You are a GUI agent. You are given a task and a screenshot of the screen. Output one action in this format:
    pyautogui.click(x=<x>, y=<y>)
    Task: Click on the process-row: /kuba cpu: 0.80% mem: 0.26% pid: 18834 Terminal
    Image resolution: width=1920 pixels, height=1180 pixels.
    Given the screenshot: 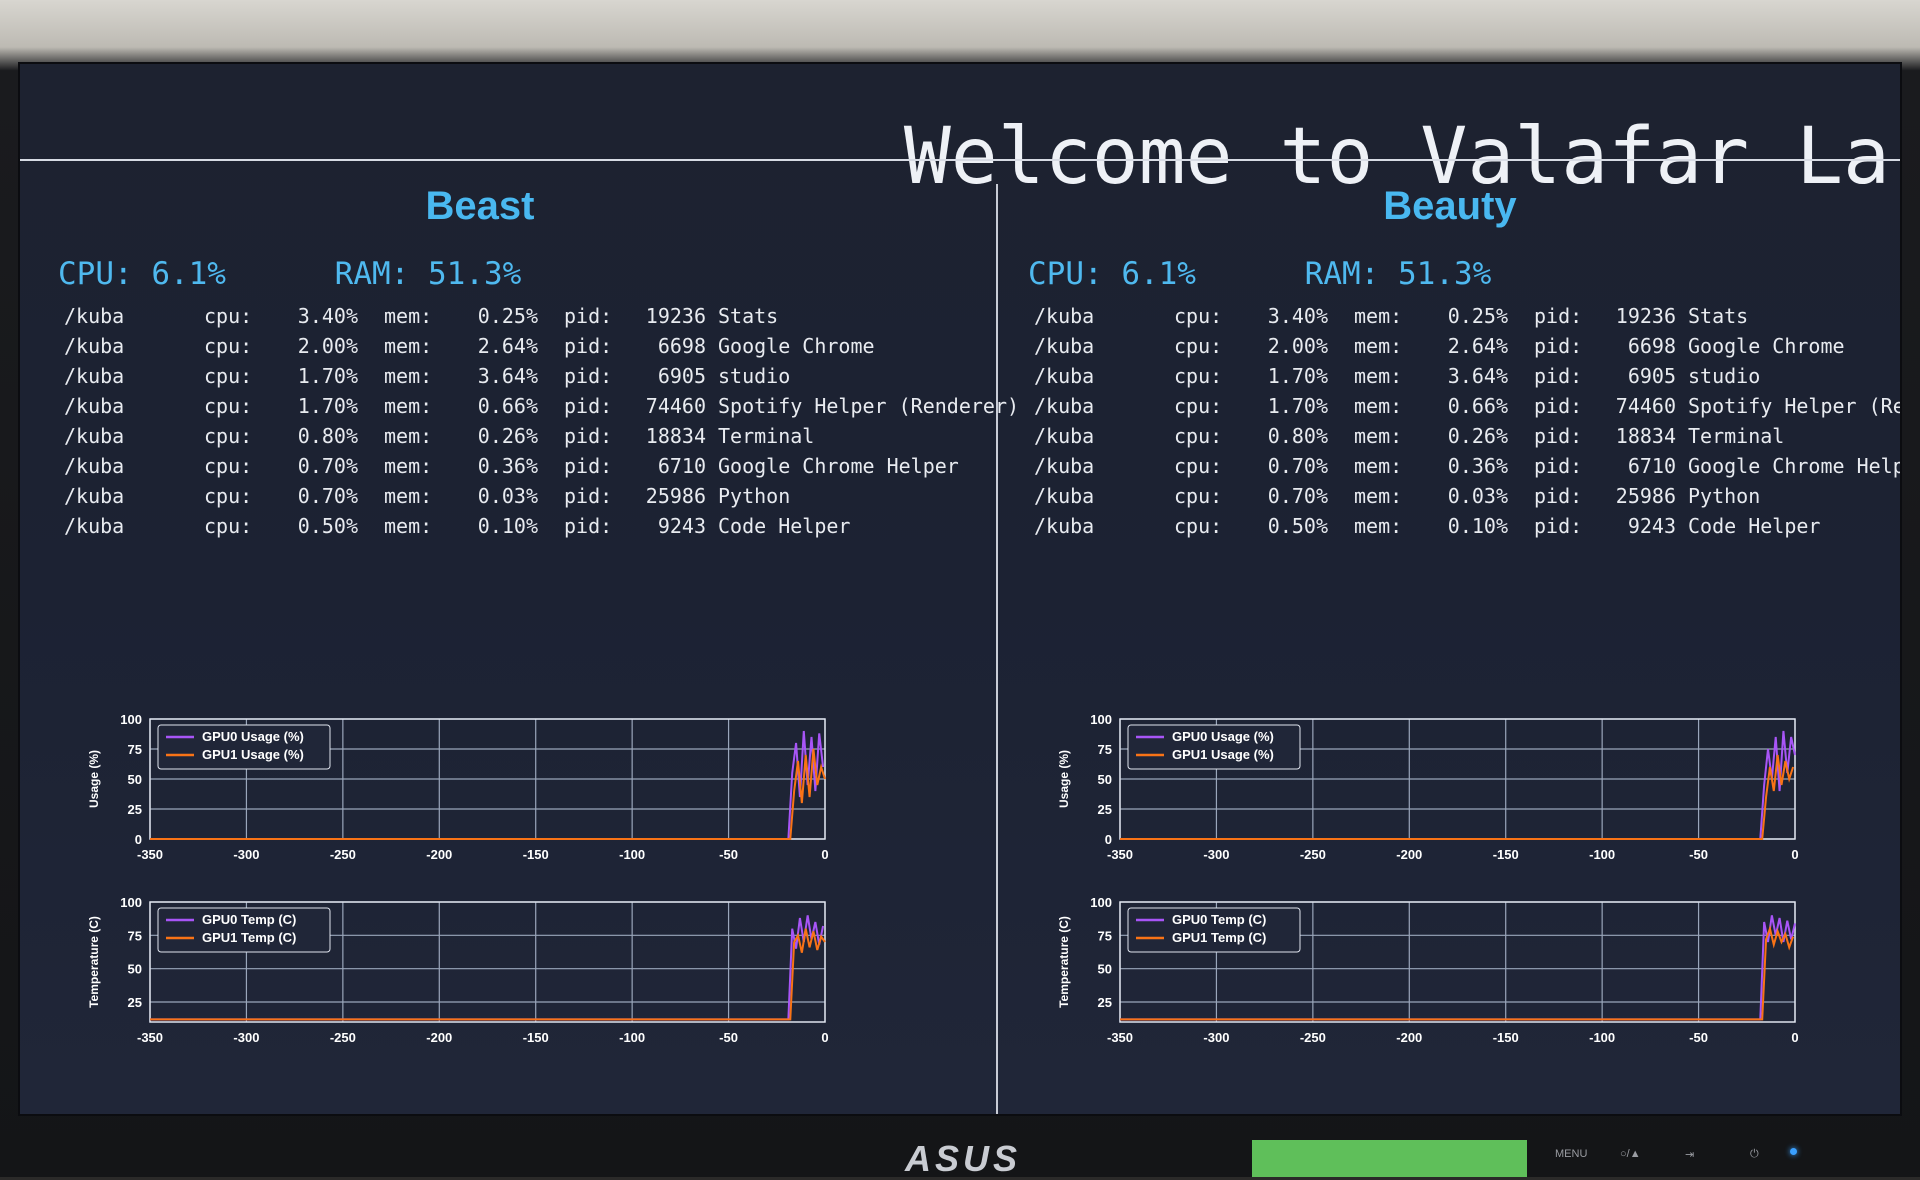 What is the action you would take?
    pyautogui.click(x=541, y=439)
    